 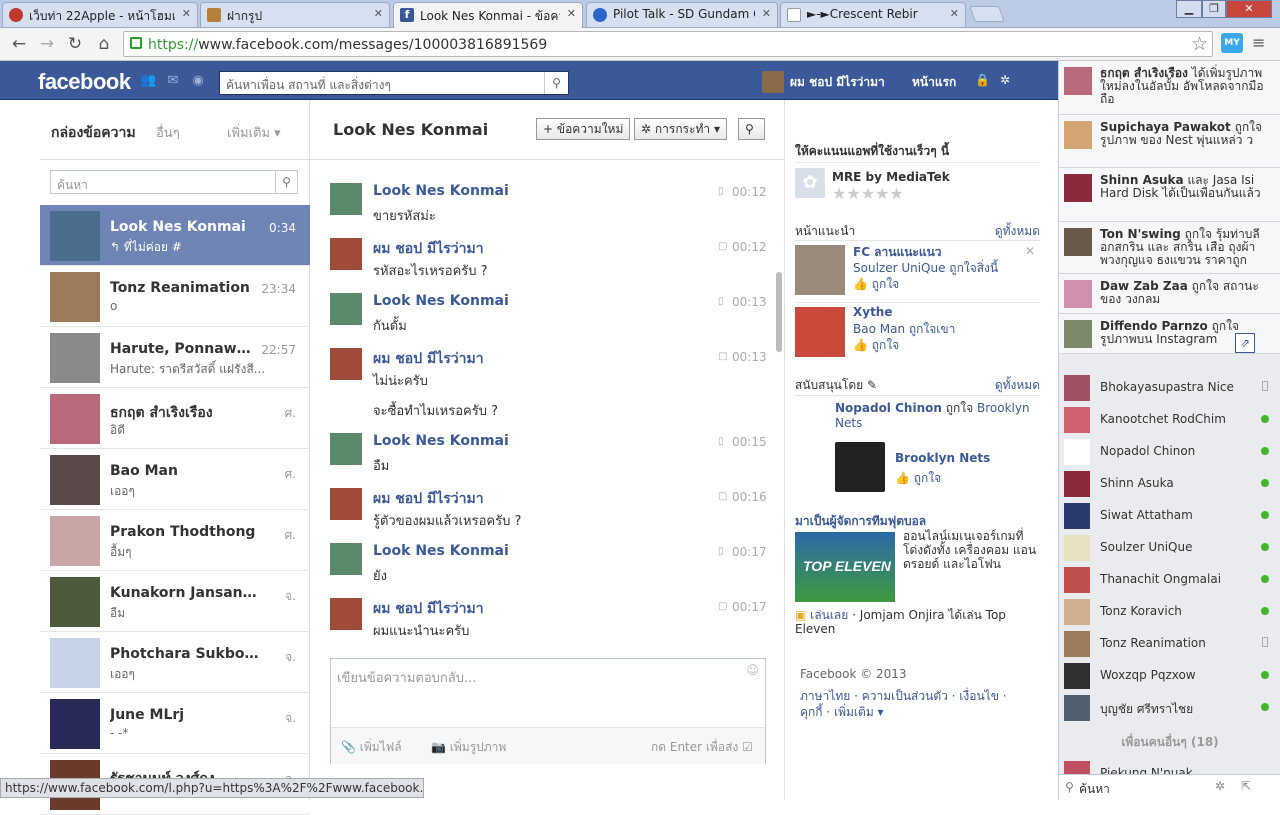 I want to click on footer-links-2: คุกกี้ · เพิ่มเติม ▾, so click(x=842, y=712).